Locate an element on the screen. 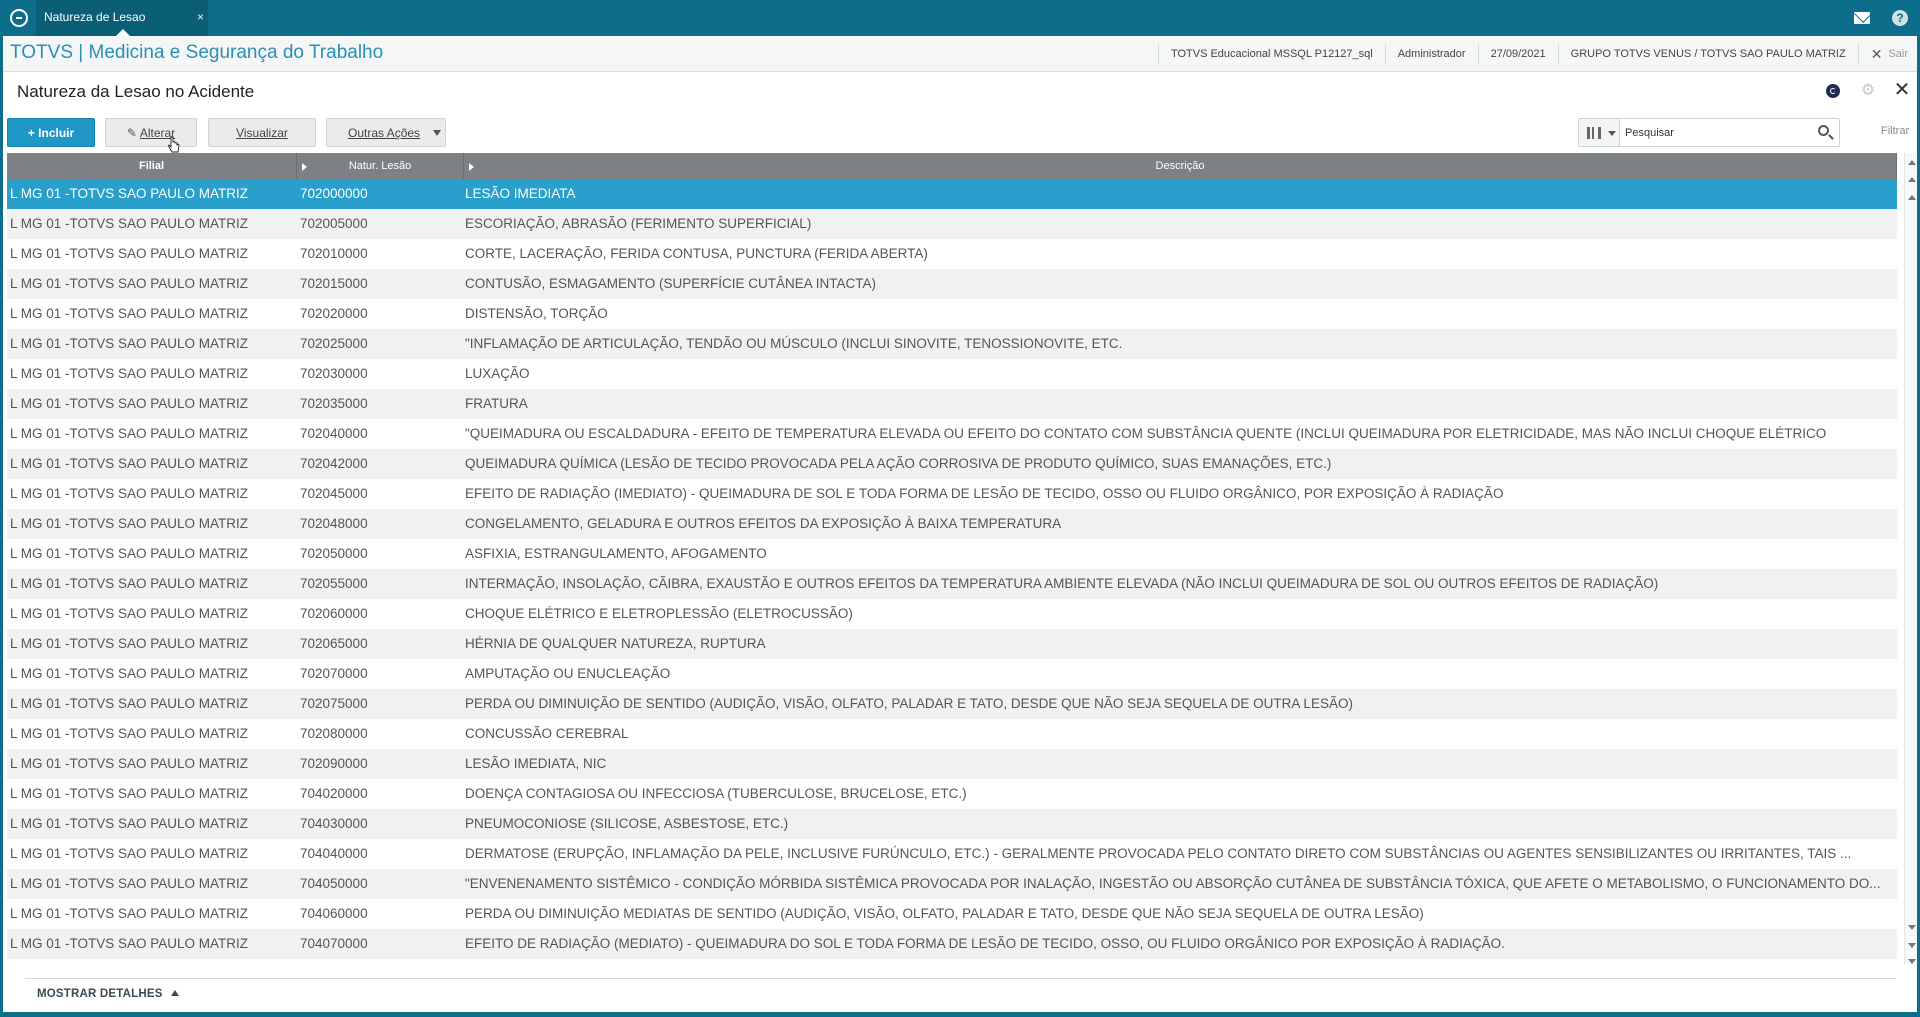  show-details-button: MOSTRAR DETALHES is located at coordinates (108, 994).